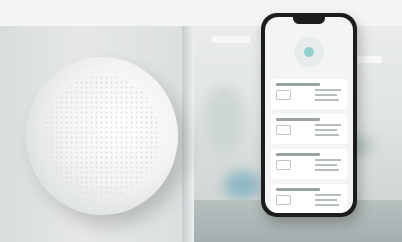 This screenshot has height=242, width=402. I want to click on notch, so click(309, 20).